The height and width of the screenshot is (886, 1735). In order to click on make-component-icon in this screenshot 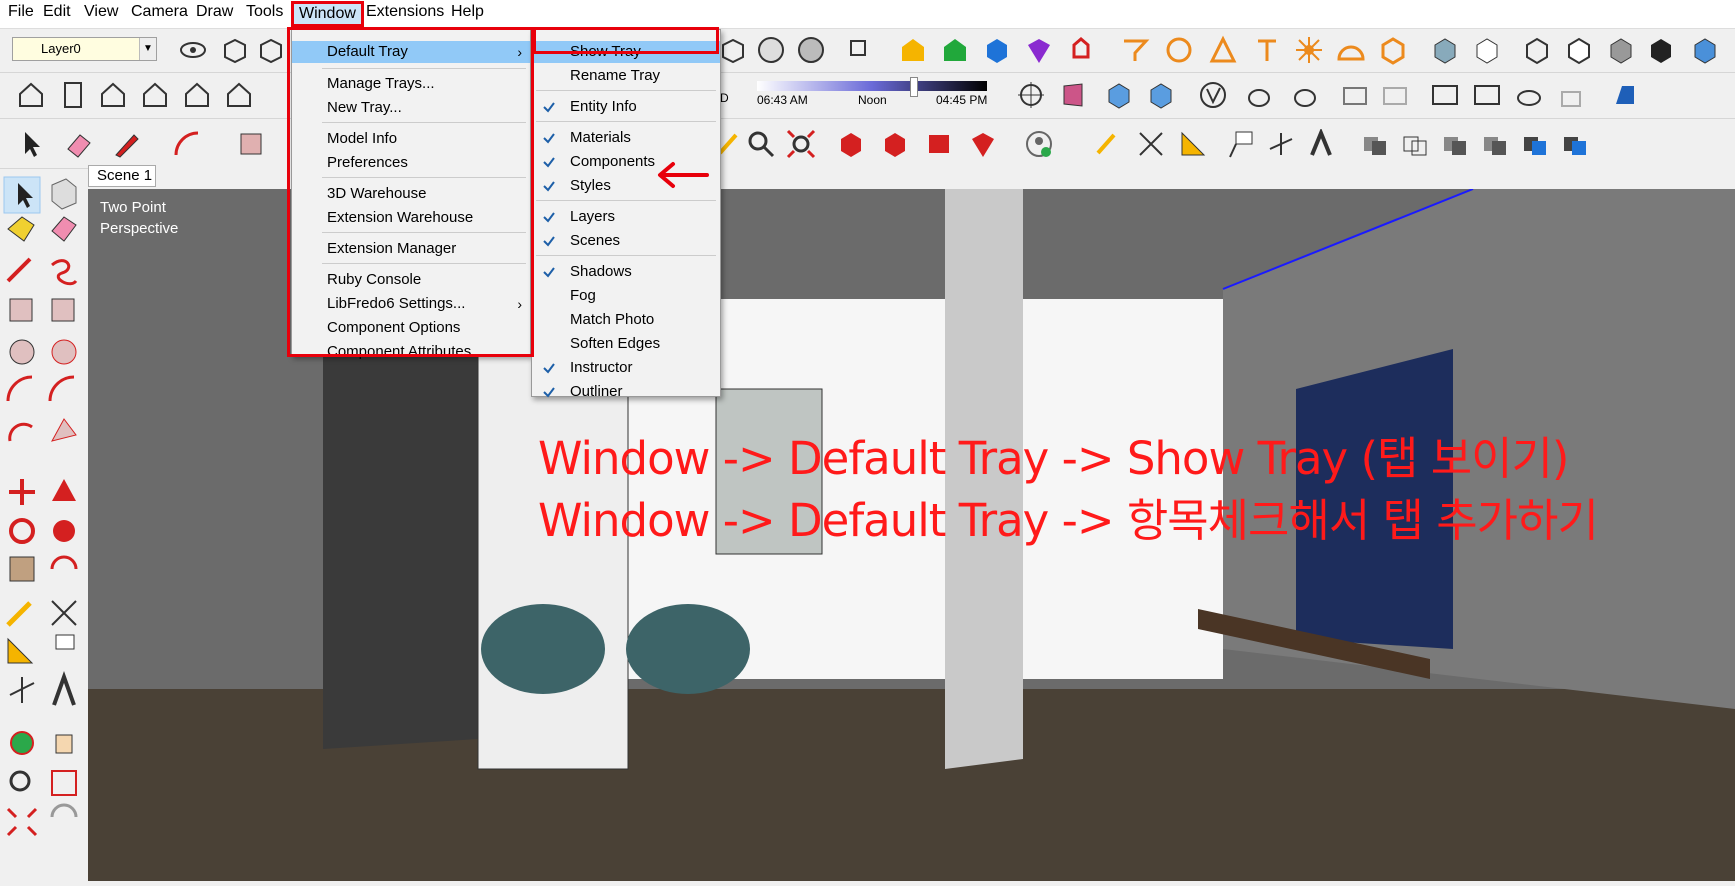, I will do `click(64, 194)`.